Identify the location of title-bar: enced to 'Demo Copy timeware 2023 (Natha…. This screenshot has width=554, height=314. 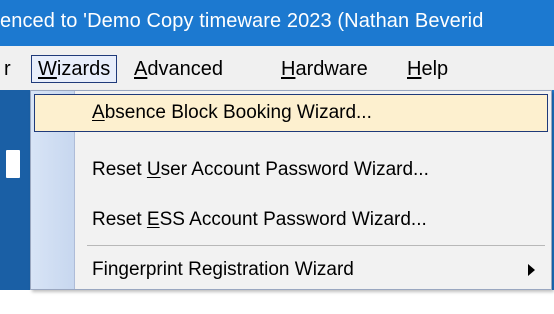
(277, 23).